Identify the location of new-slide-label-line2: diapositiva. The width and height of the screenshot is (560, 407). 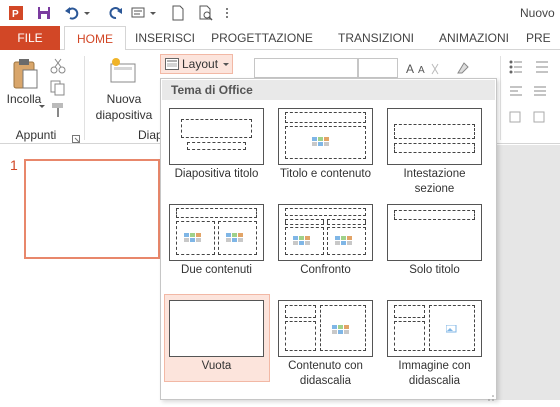
(124, 115).